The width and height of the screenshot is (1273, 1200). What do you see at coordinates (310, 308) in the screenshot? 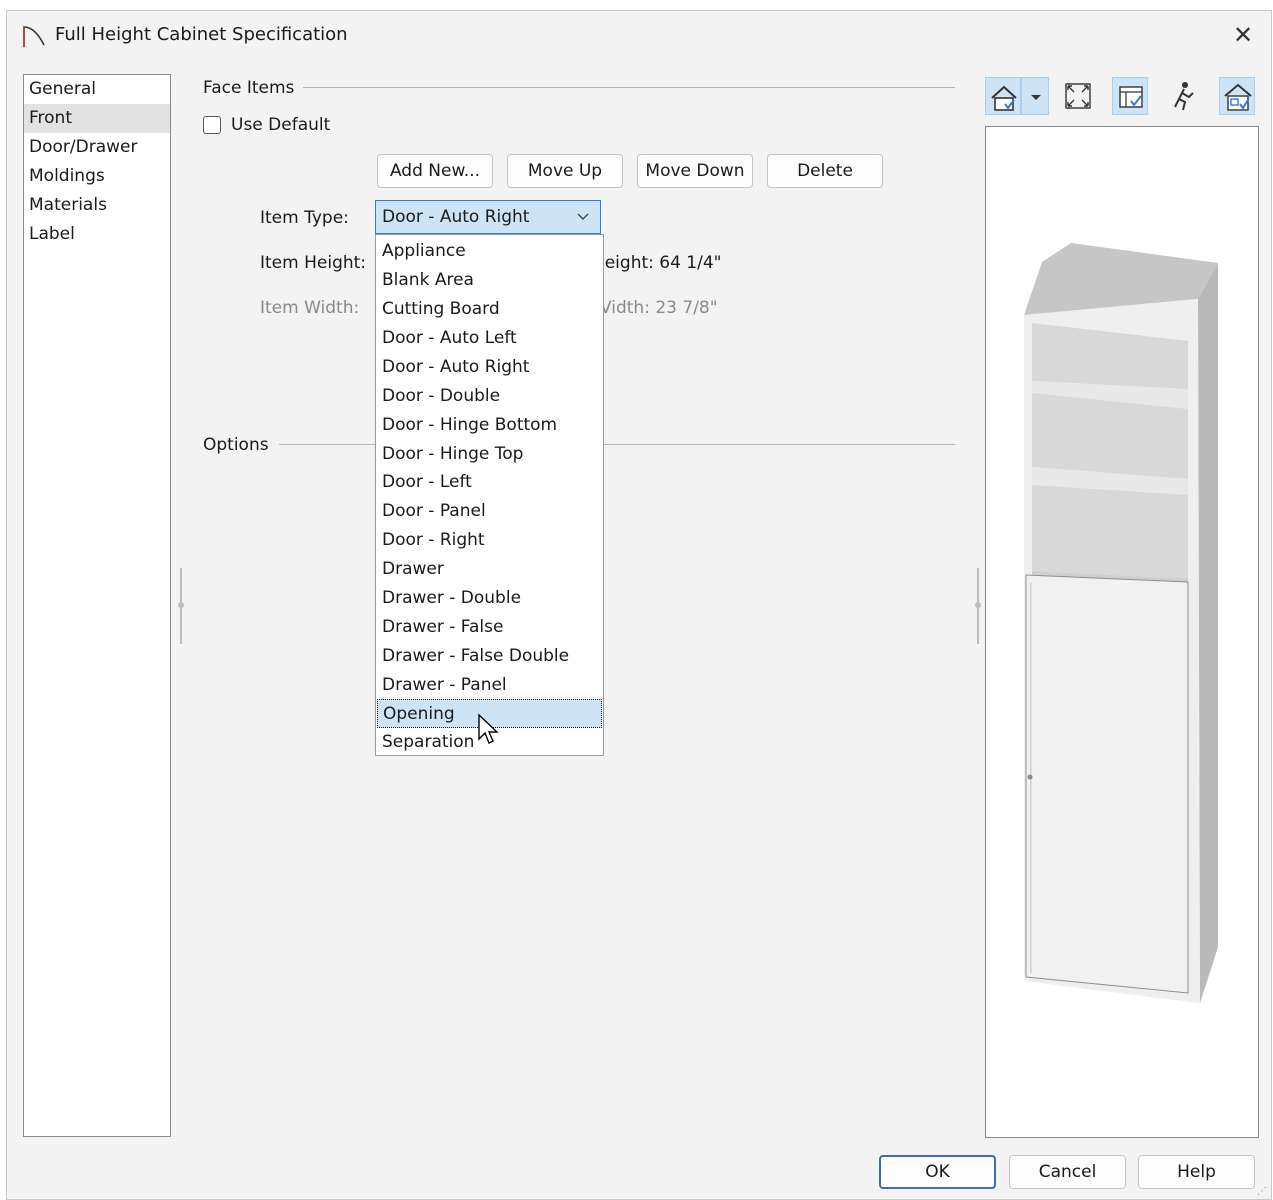
I see `item-width-label: Item Width:` at bounding box center [310, 308].